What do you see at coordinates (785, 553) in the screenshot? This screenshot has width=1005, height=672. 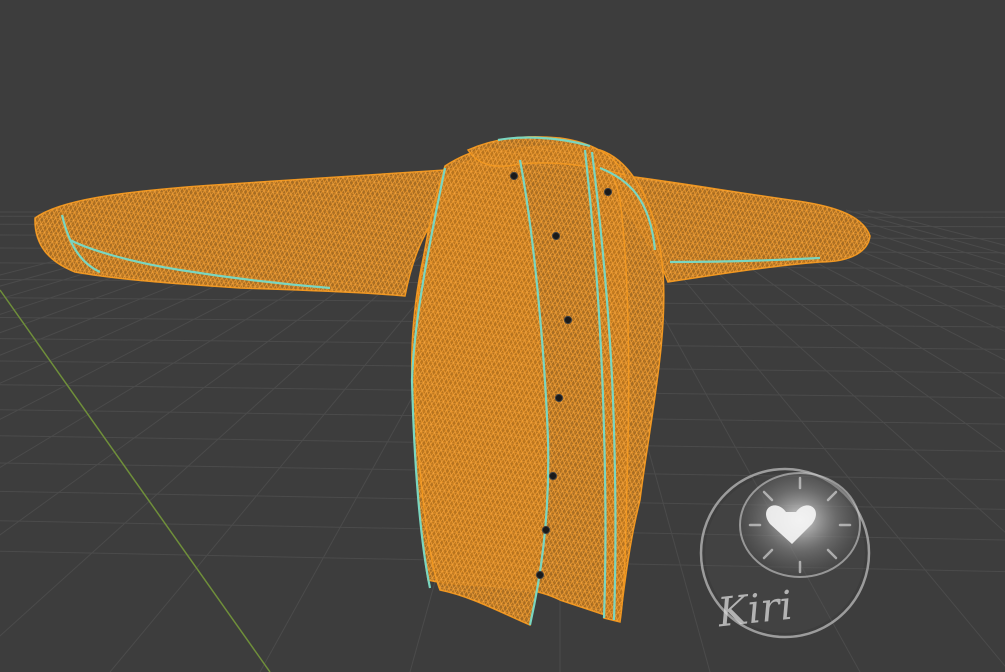 I see `kiri-watermark: Kiri` at bounding box center [785, 553].